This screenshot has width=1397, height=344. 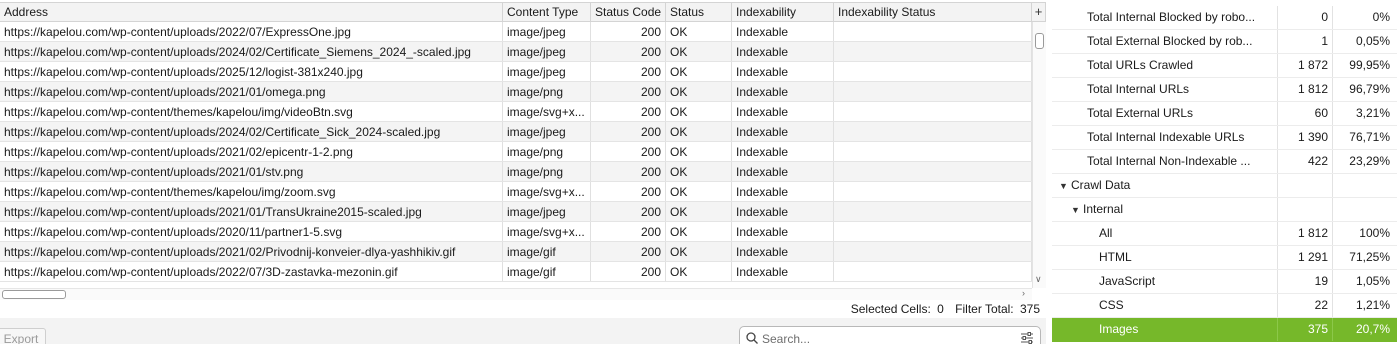 I want to click on export-button: Export, so click(x=23, y=336).